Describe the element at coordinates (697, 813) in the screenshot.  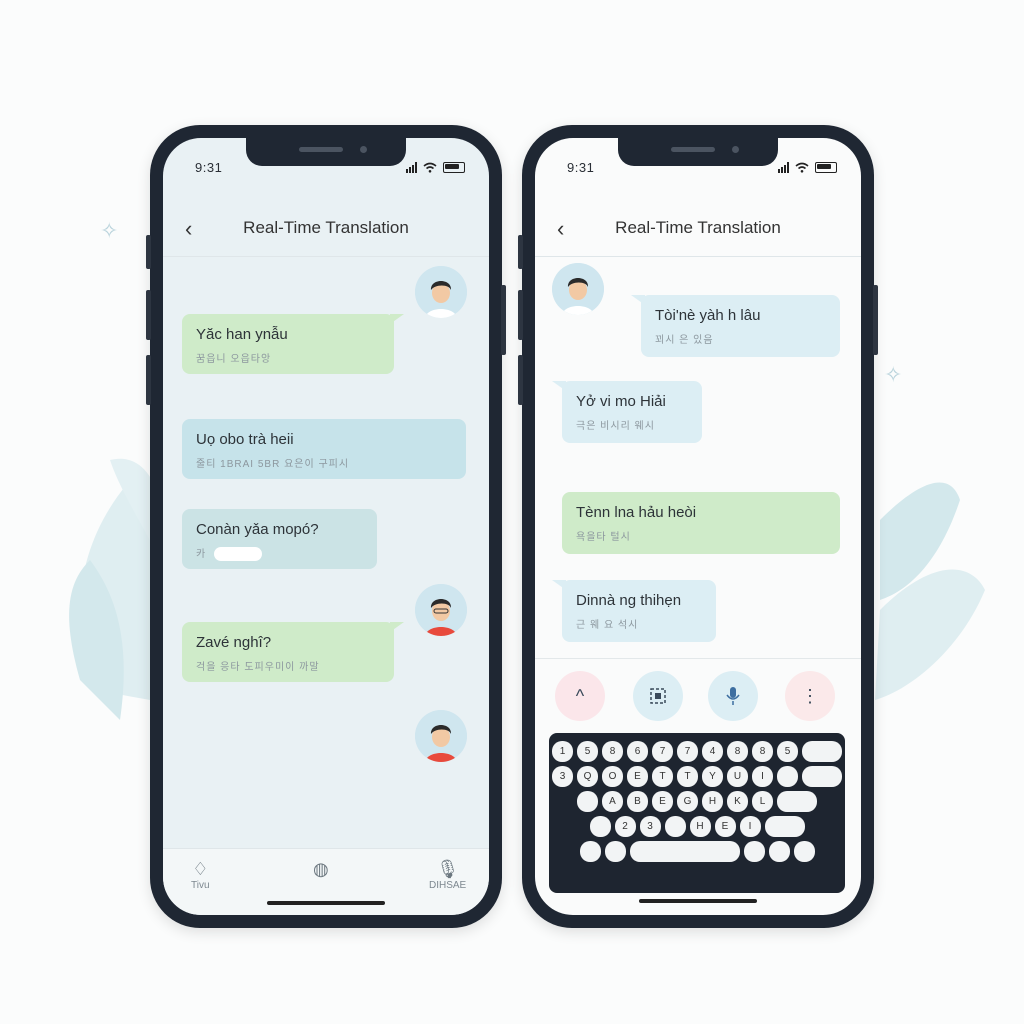
I see `keyboard: 15867748853QOETTYUIABEGHKL23HEI` at that location.